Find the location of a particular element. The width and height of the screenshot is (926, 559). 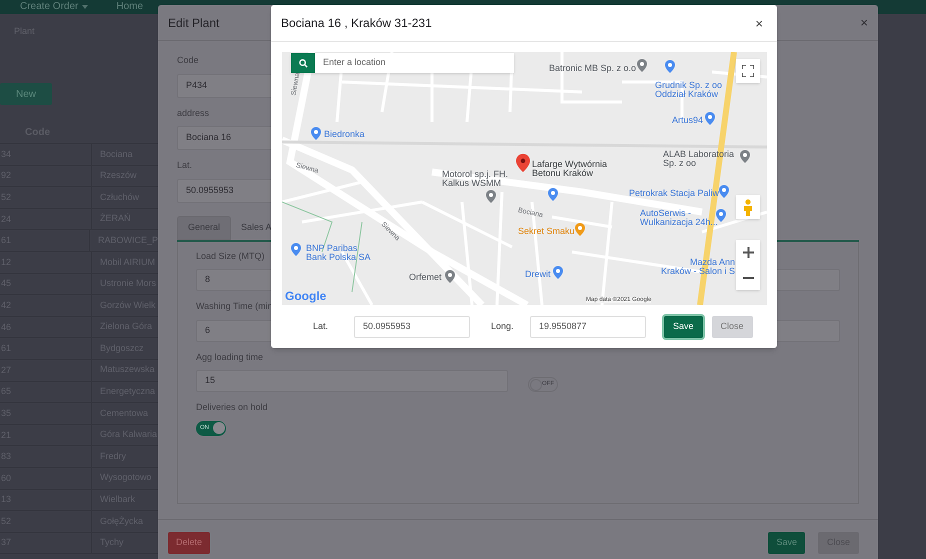

minus-icon is located at coordinates (748, 277).